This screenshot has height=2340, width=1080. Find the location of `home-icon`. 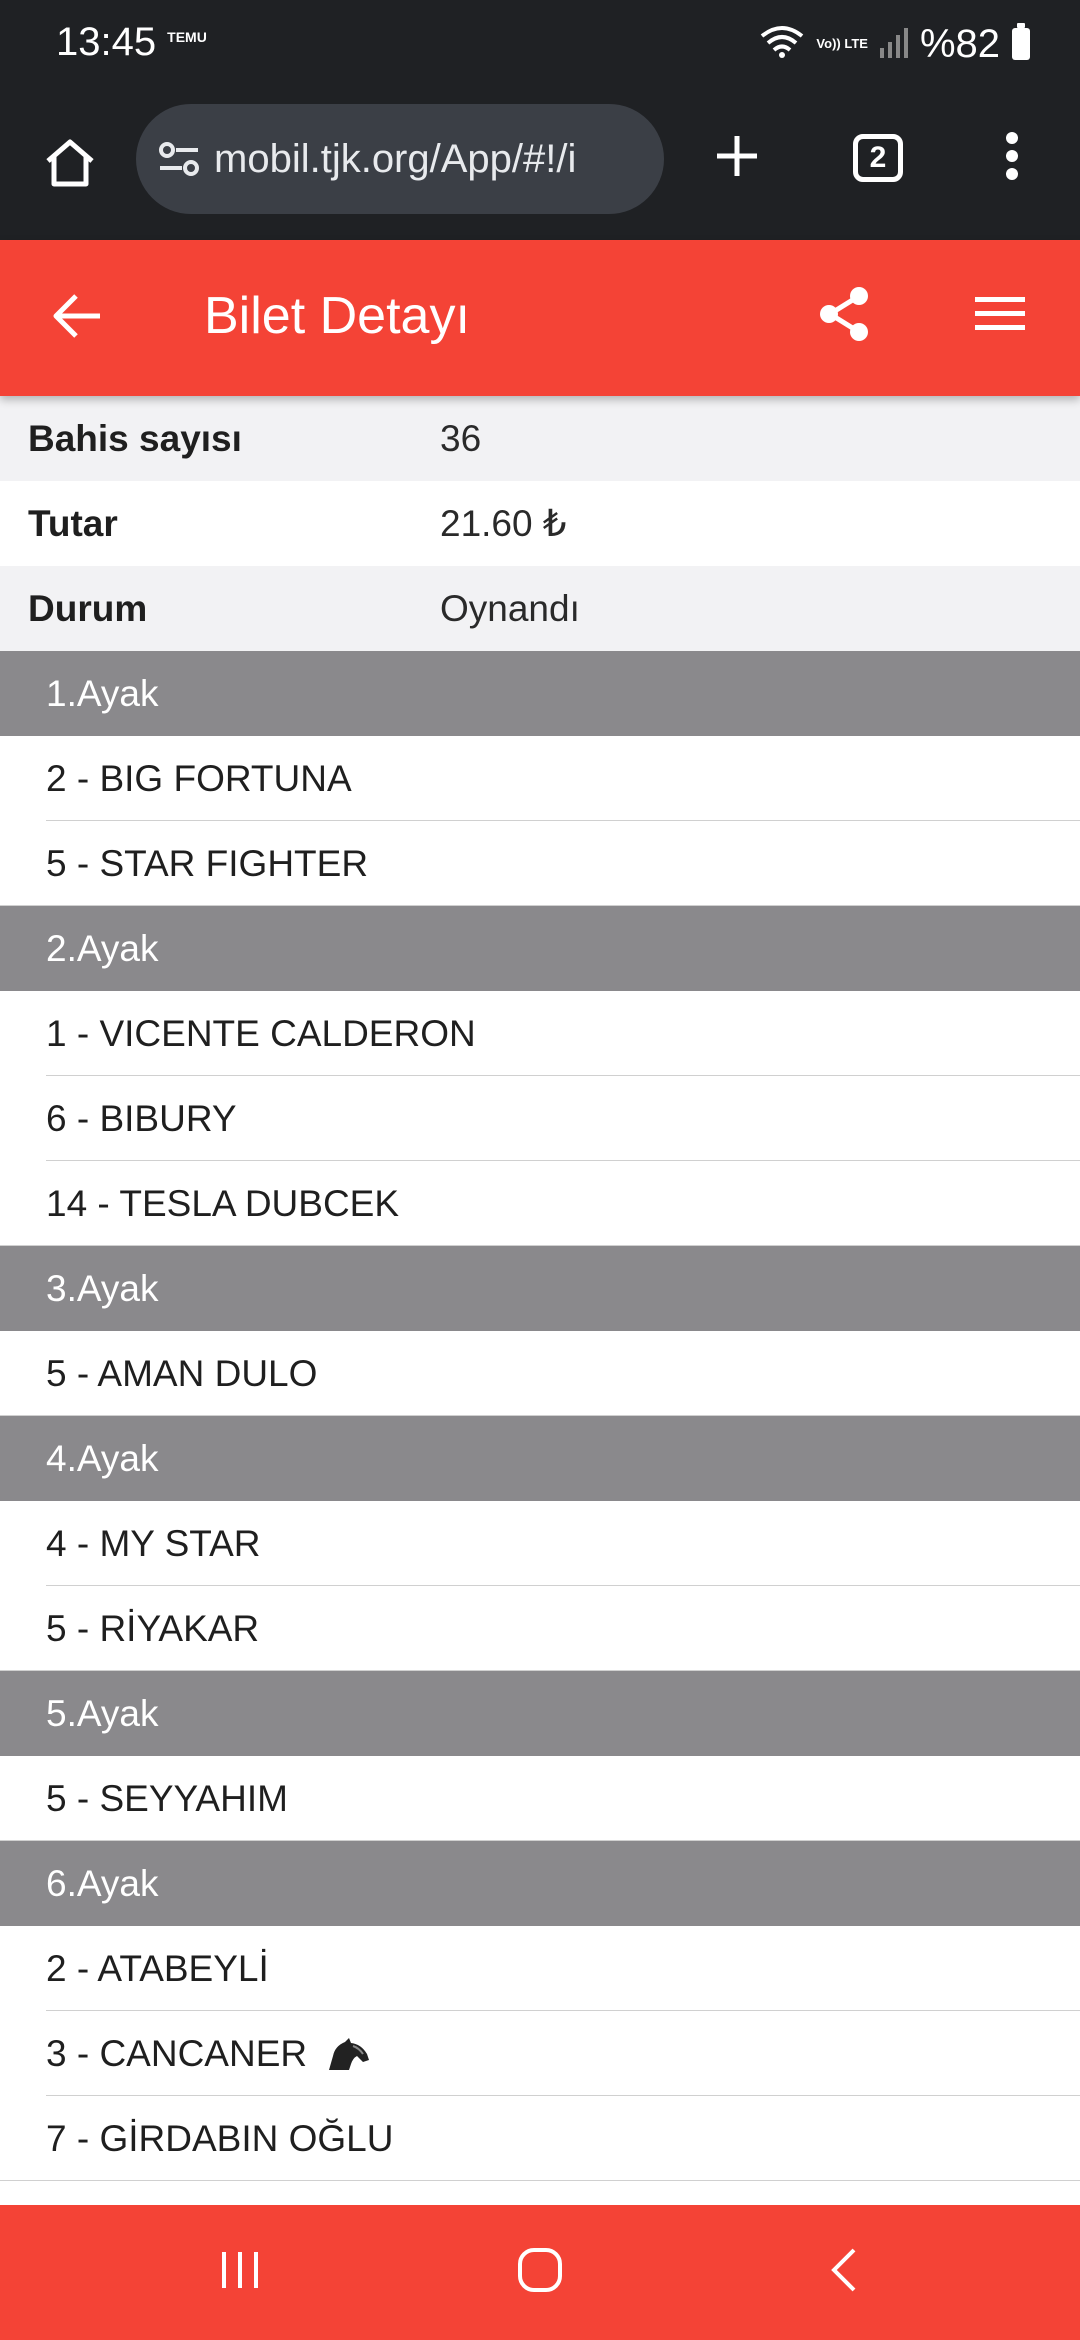

home-icon is located at coordinates (70, 165).